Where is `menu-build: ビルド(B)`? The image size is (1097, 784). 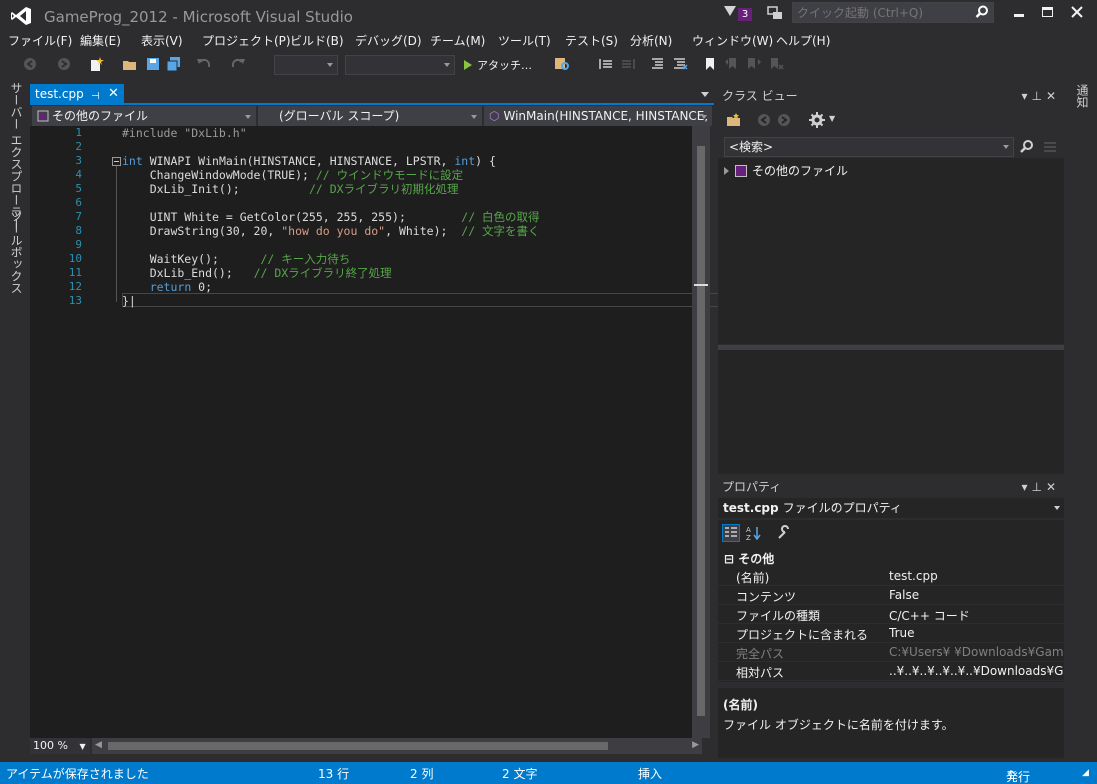
menu-build: ビルド(B) is located at coordinates (317, 40).